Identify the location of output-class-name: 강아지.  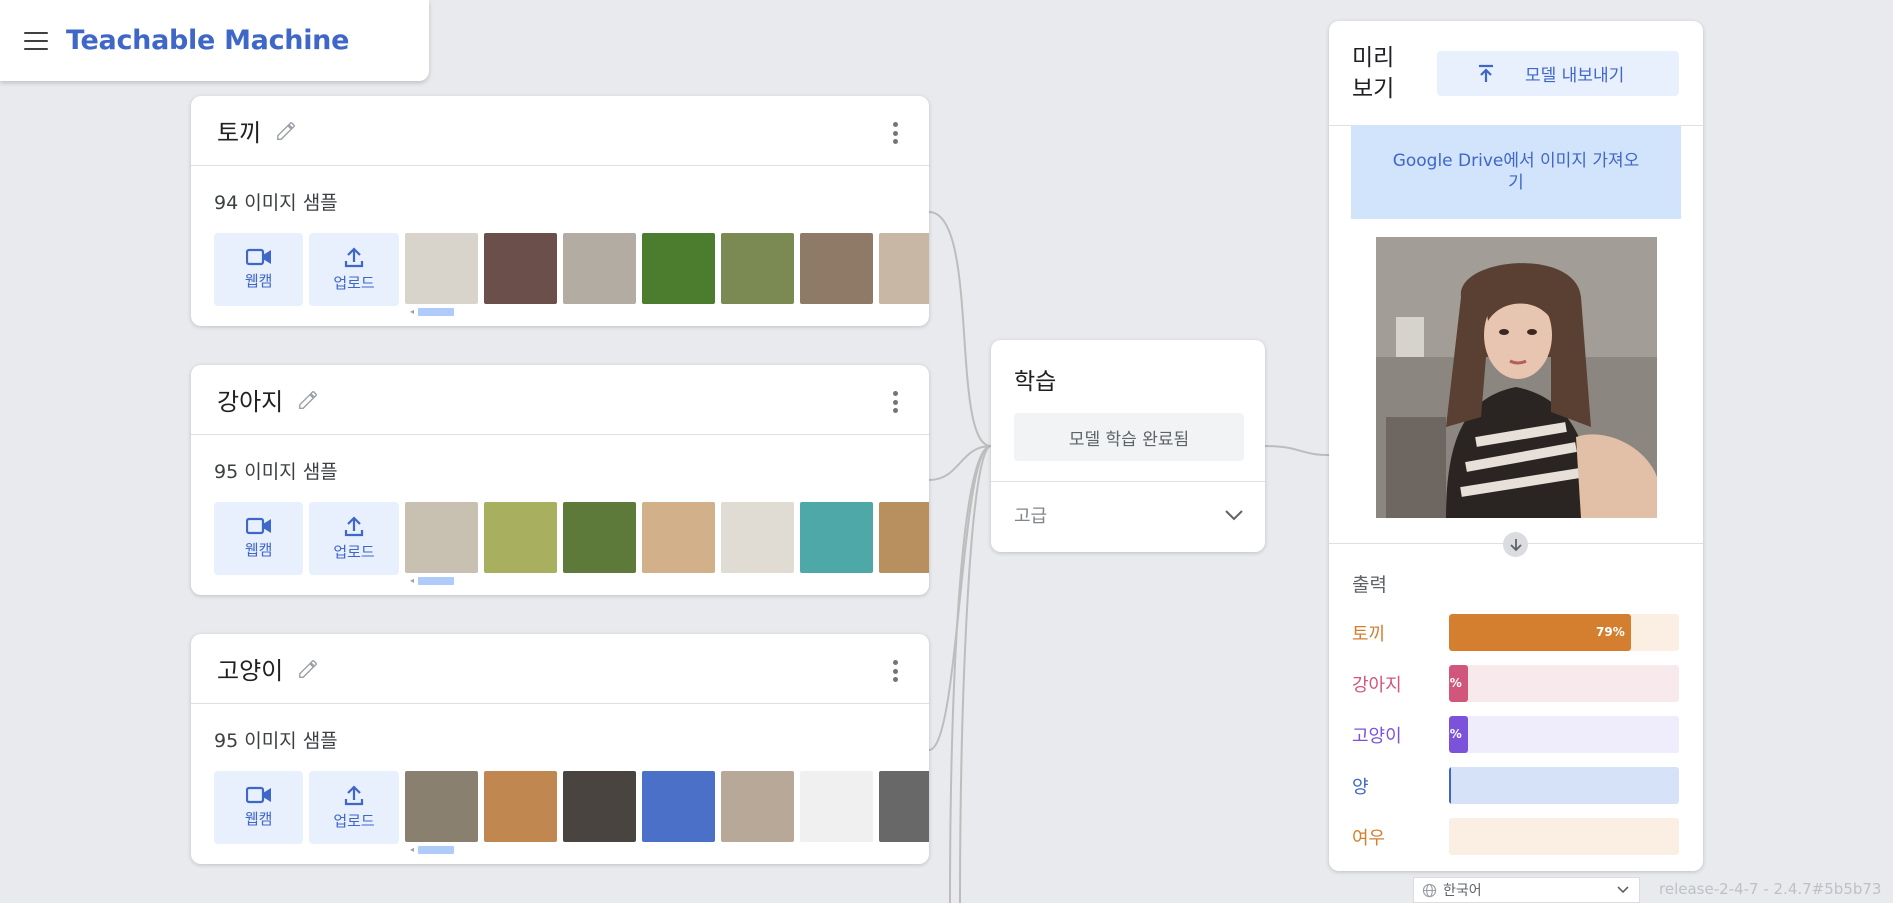
(1377, 685).